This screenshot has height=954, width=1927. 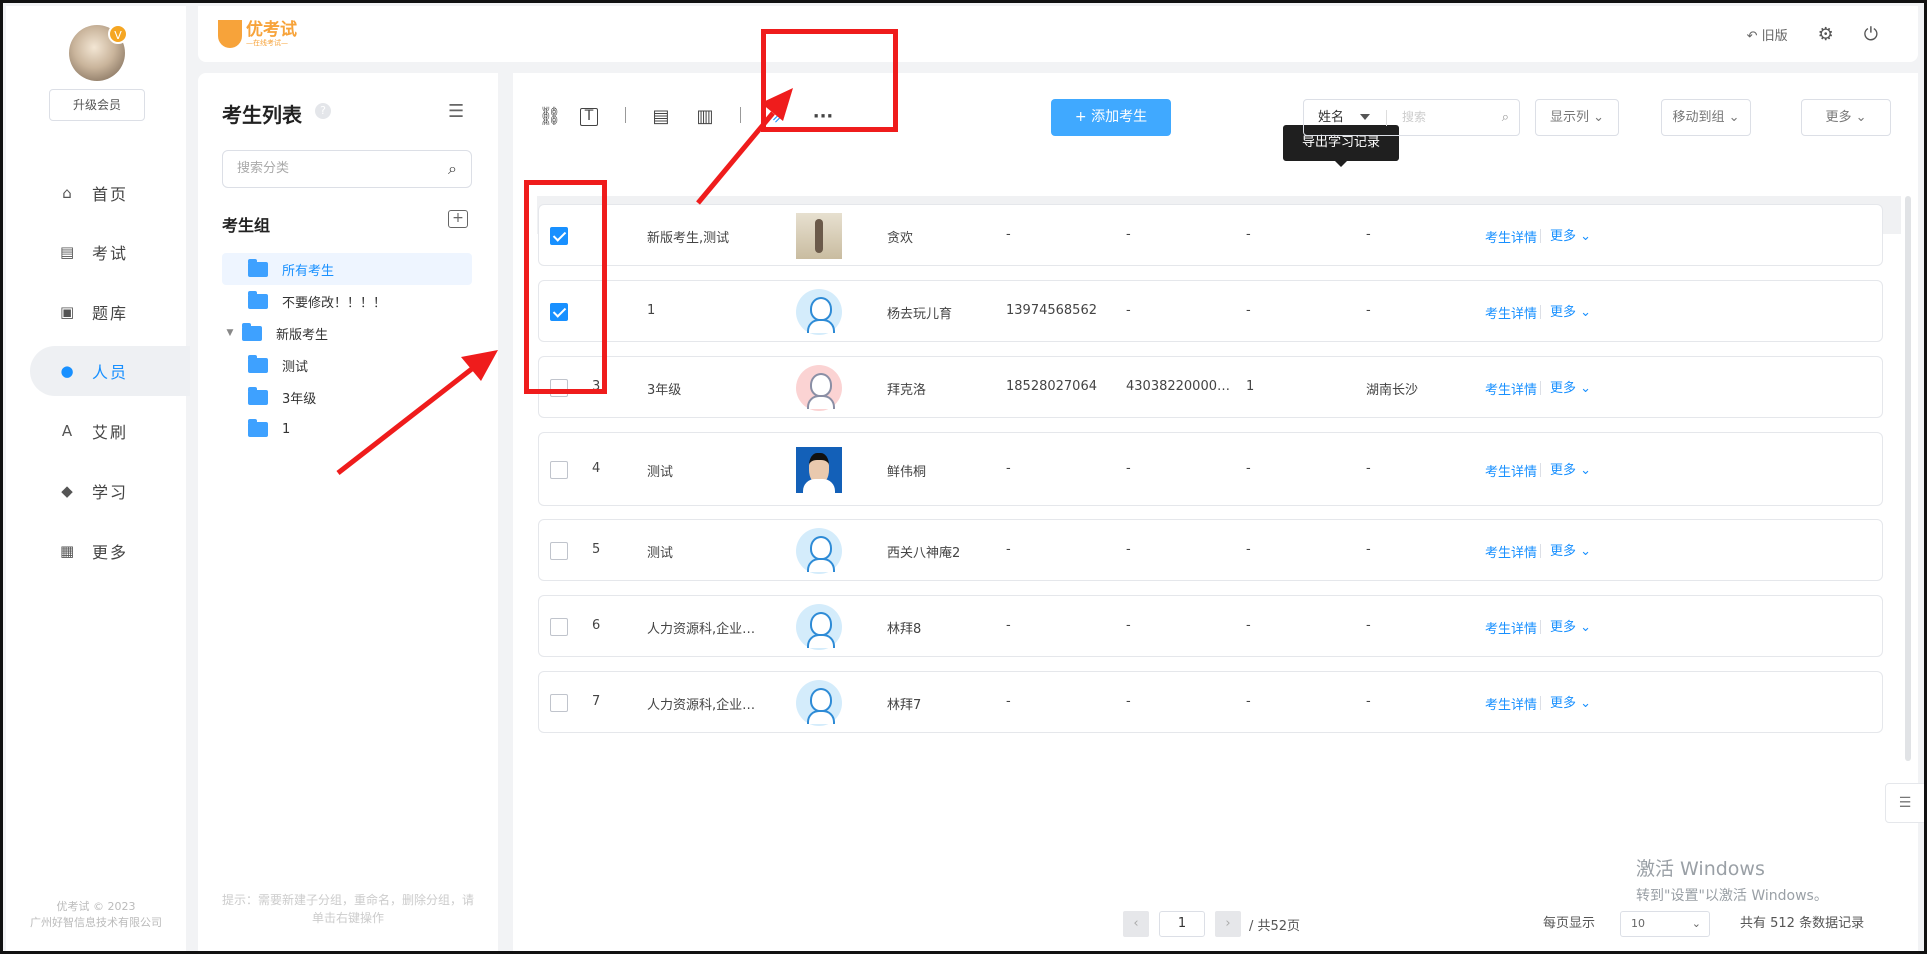 I want to click on table-row: 6 人力资源科,企业… 林拜8 - - - - 考生详情 更多 ⌄, so click(x=1210, y=626).